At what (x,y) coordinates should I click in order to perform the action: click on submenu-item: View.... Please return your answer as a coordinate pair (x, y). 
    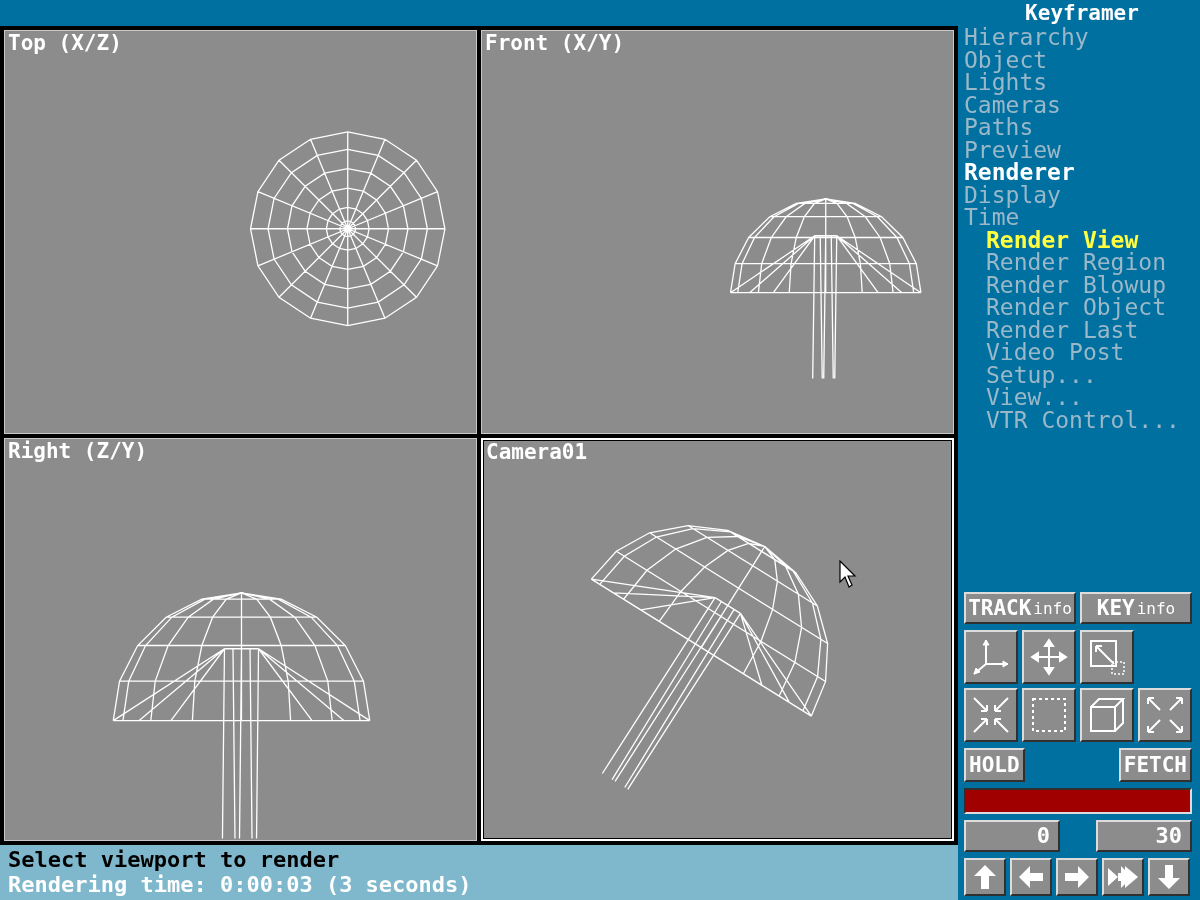
    Looking at the image, I should click on (1082, 397).